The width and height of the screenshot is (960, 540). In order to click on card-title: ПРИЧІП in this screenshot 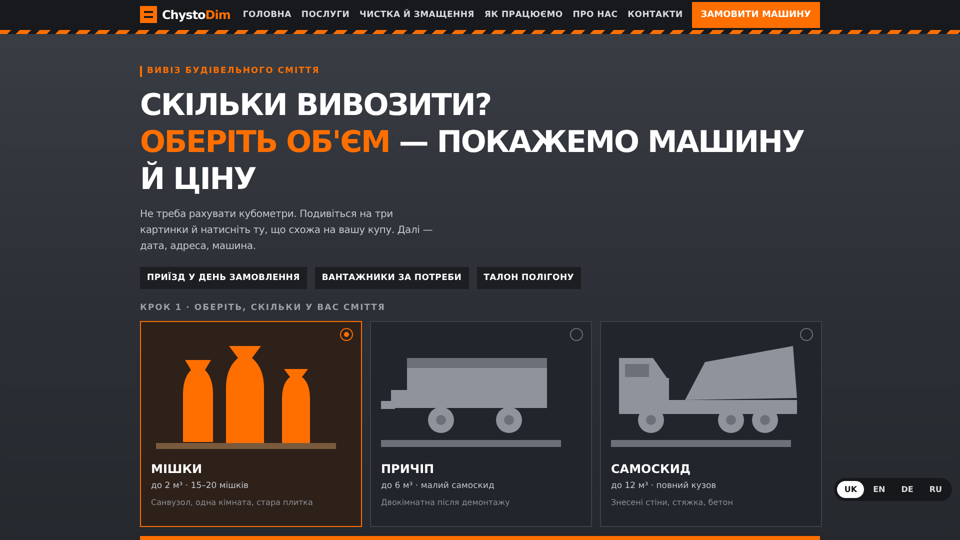, I will do `click(408, 469)`.